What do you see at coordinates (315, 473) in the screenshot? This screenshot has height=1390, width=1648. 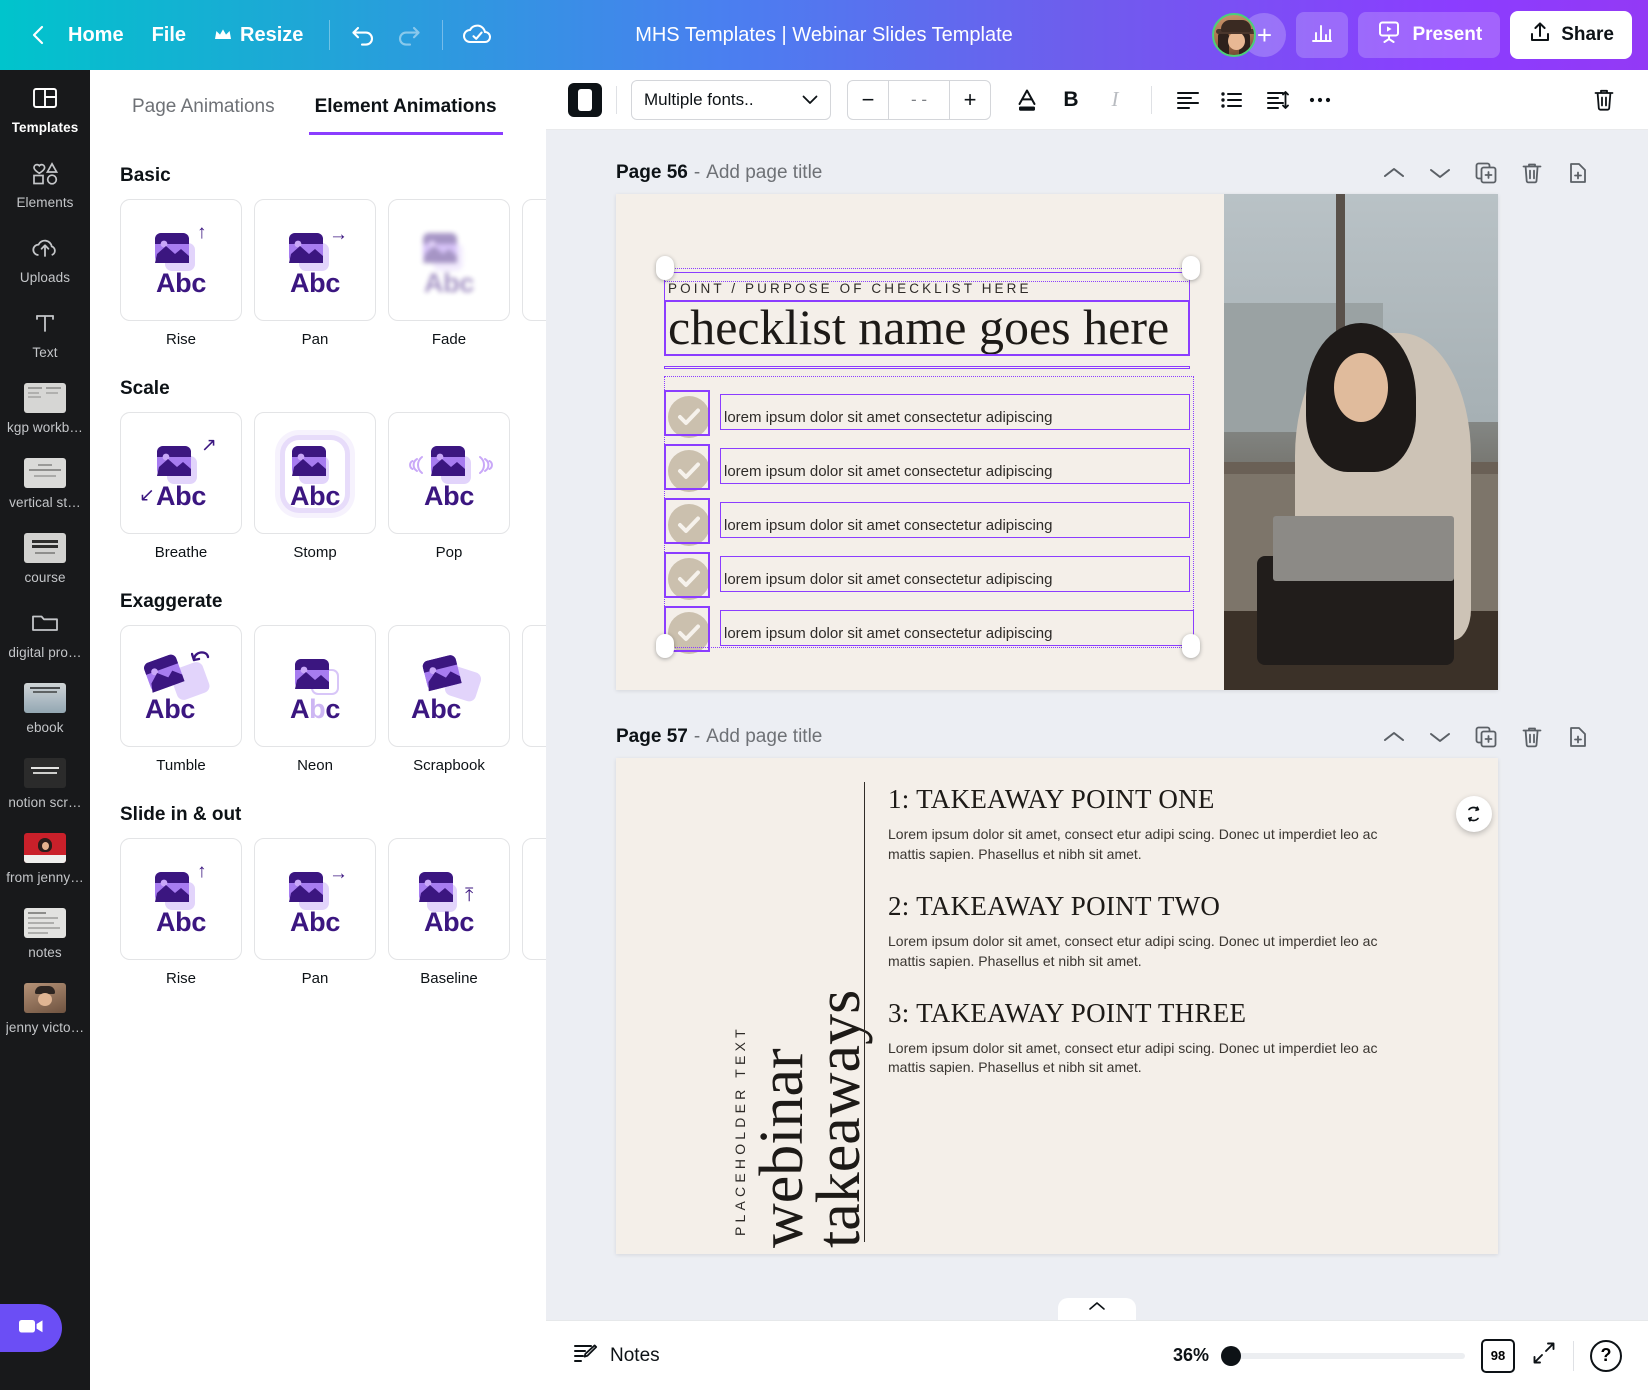 I see `animation-stomp: Abc` at bounding box center [315, 473].